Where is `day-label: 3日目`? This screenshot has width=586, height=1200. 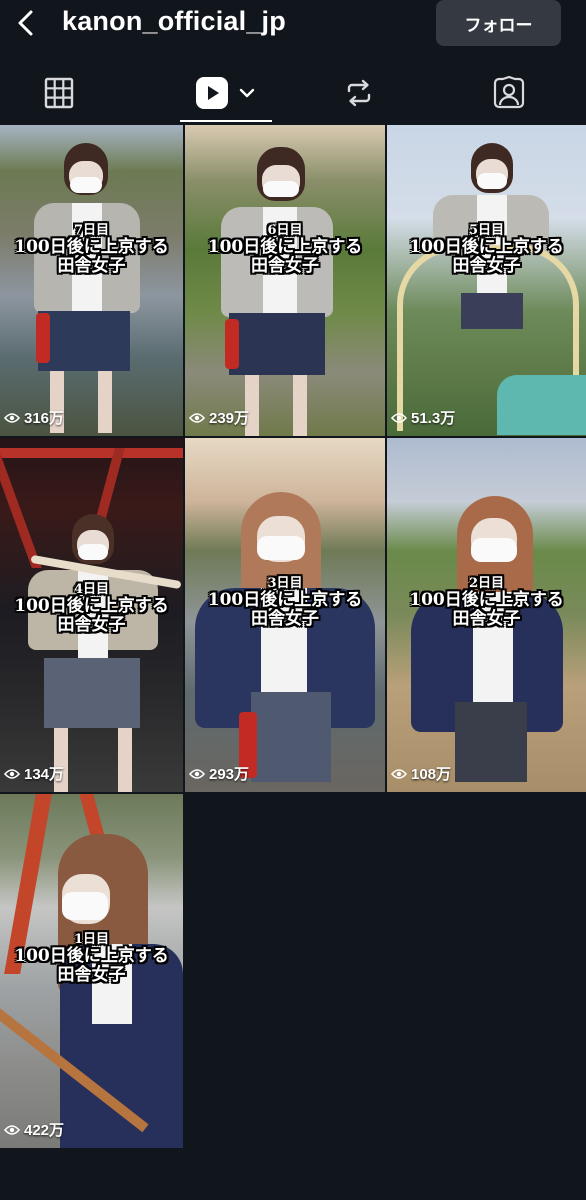
day-label: 3日目 is located at coordinates (285, 583).